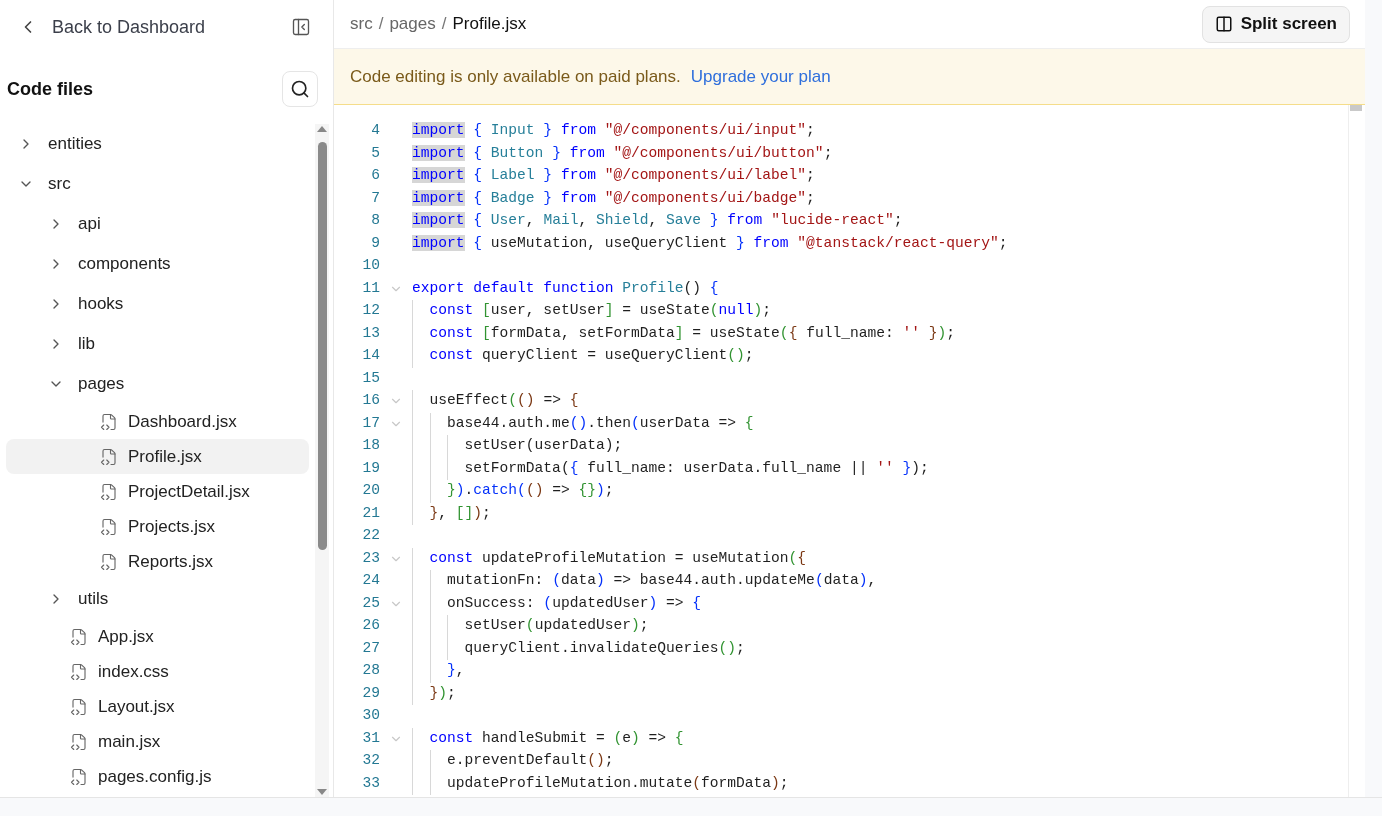 This screenshot has height=816, width=1382. Describe the element at coordinates (574, 603) in the screenshot. I see `code-line: onSuccess: (updatedUser) => {` at that location.